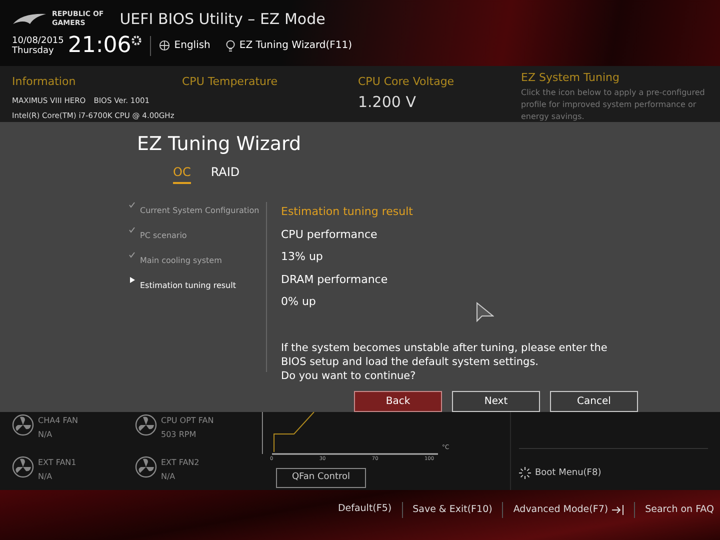  Describe the element at coordinates (365, 509) in the screenshot. I see `footer-button: Default(F5)` at that location.